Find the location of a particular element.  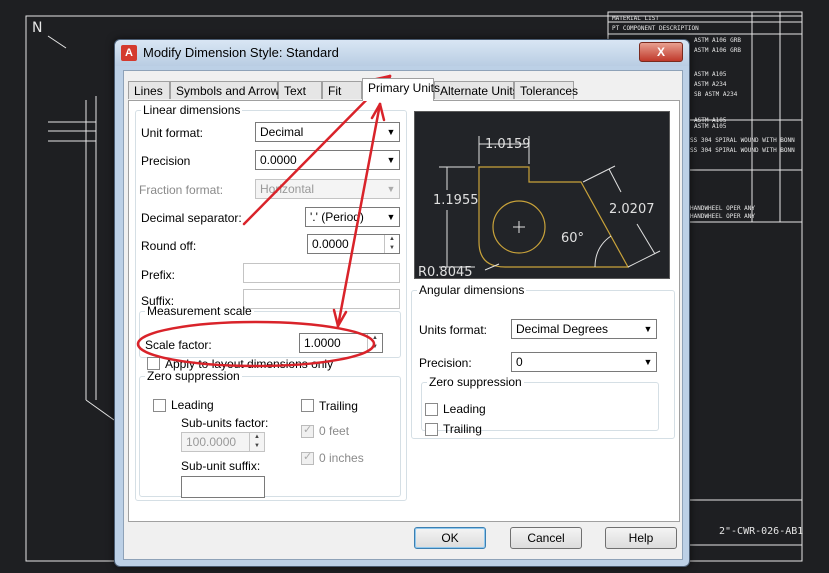

angular-leading-checkbox is located at coordinates (431, 409).